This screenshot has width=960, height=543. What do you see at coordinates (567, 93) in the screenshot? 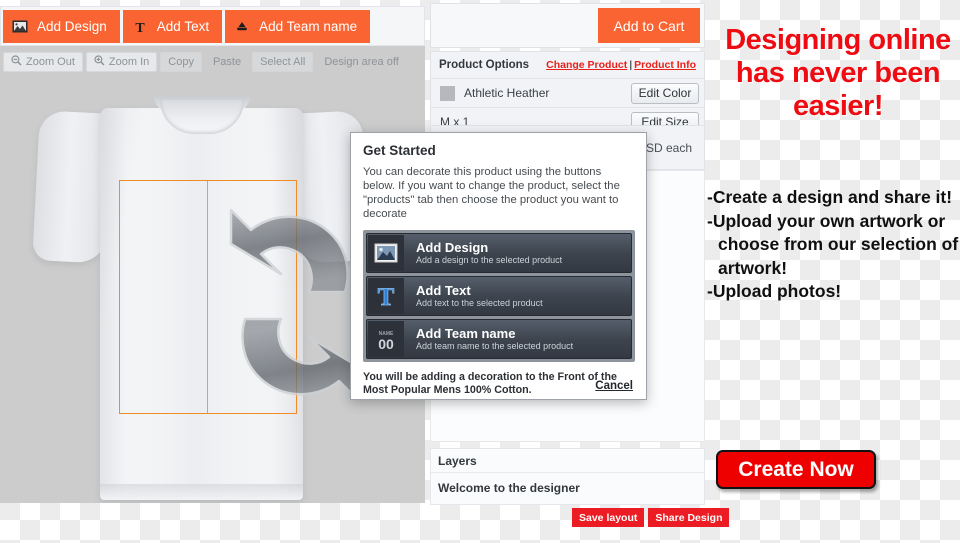
I see `product-color-row: Athletic Heather Edit Color` at bounding box center [567, 93].